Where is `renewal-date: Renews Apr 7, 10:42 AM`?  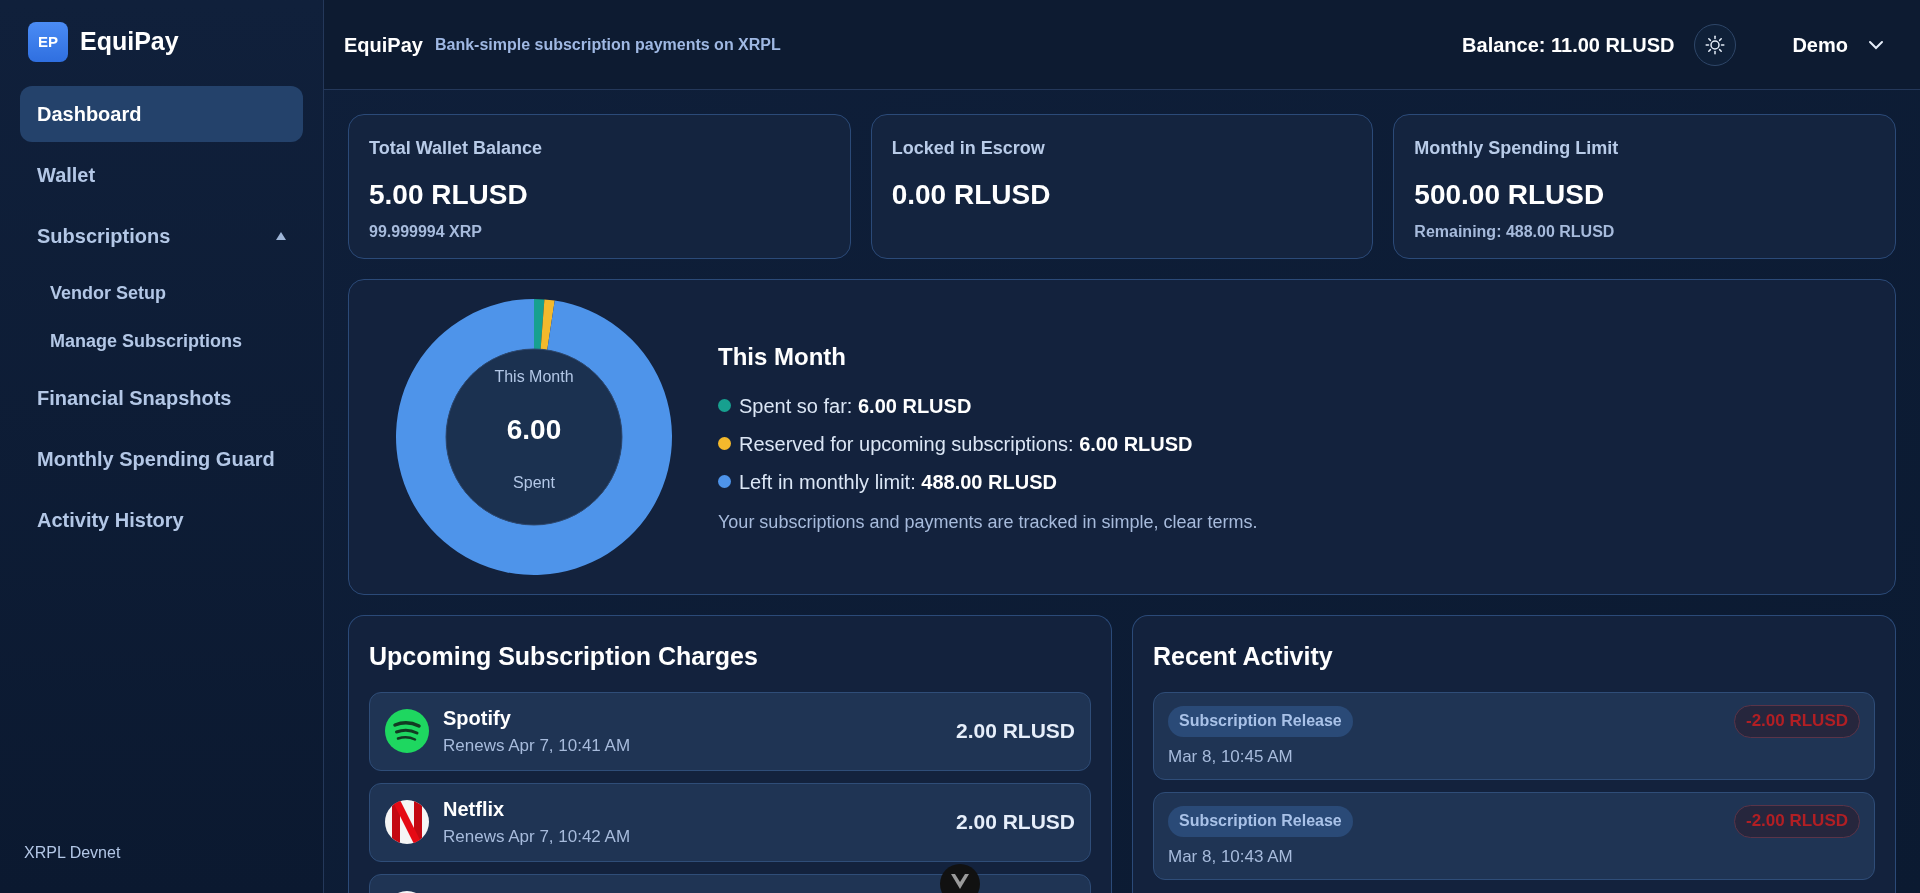 renewal-date: Renews Apr 7, 10:42 AM is located at coordinates (537, 837).